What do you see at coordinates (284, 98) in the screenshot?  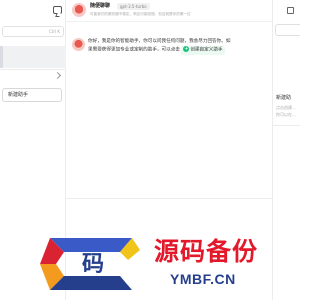 I see `panel-title: 新建助` at bounding box center [284, 98].